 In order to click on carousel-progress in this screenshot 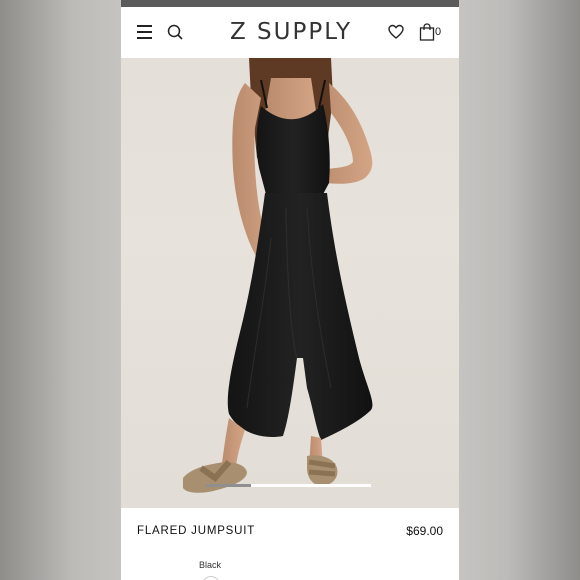, I will do `click(288, 485)`.